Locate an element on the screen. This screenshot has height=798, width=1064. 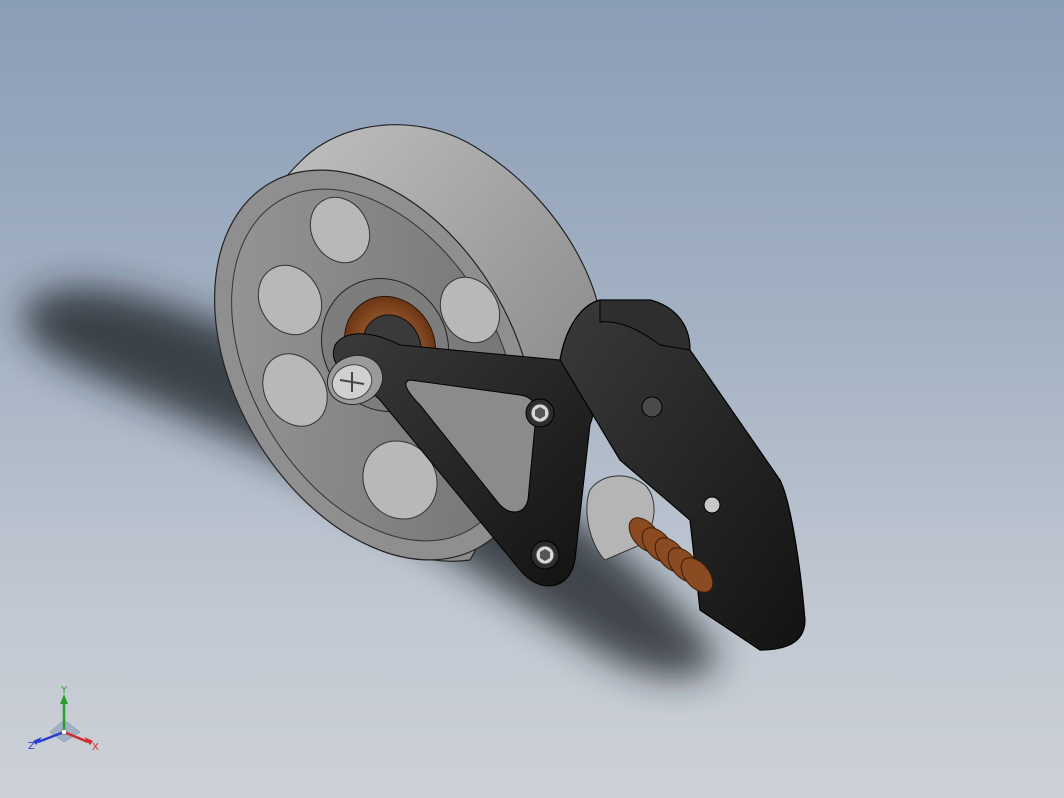
z-axis-label: Z is located at coordinates (31, 746).